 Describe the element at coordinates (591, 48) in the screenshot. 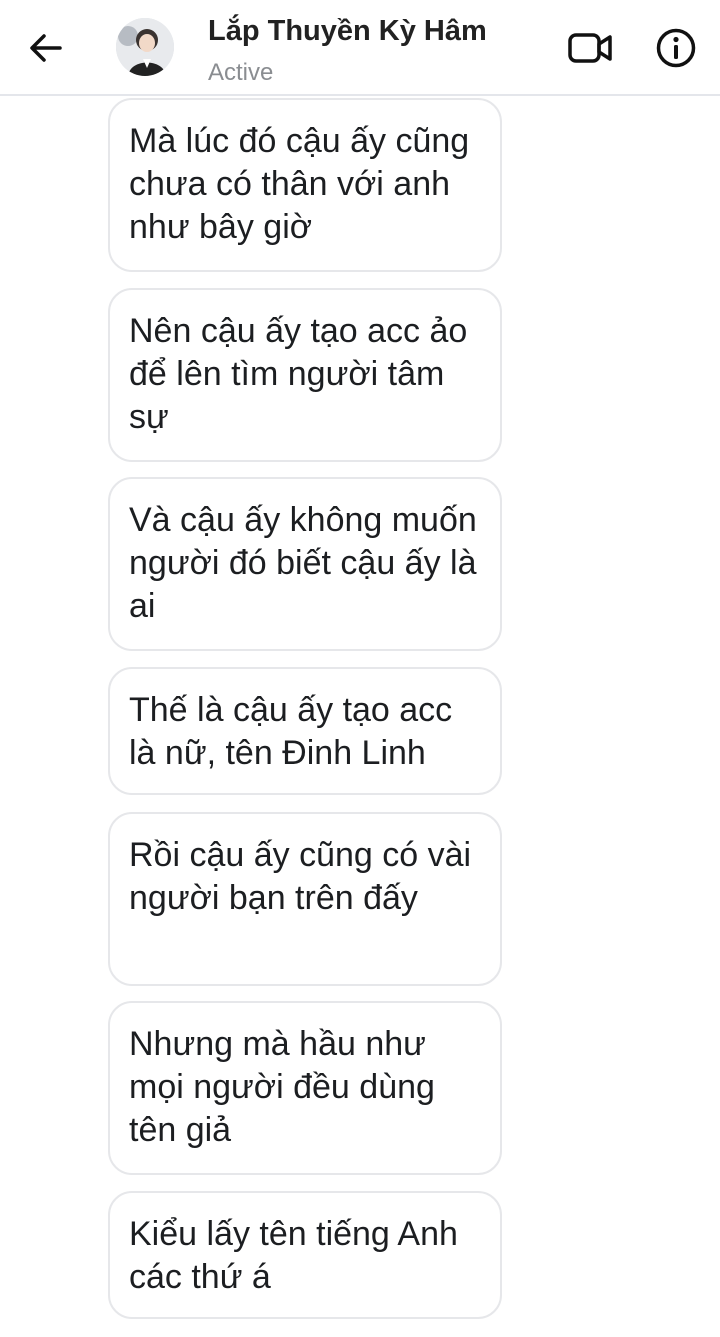

I see `video-camera-icon` at that location.